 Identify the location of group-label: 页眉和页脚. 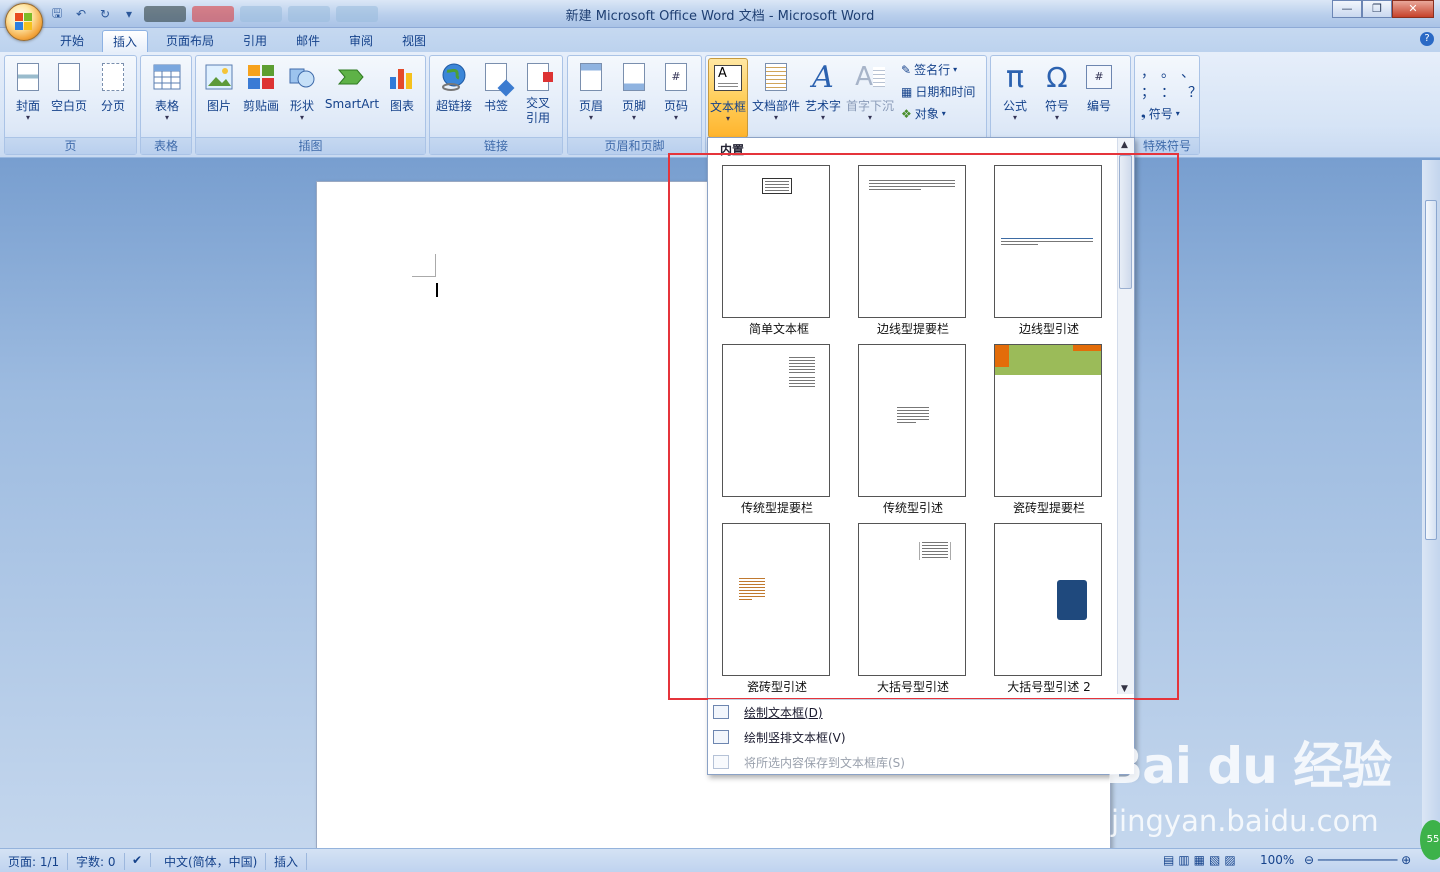
(634, 145).